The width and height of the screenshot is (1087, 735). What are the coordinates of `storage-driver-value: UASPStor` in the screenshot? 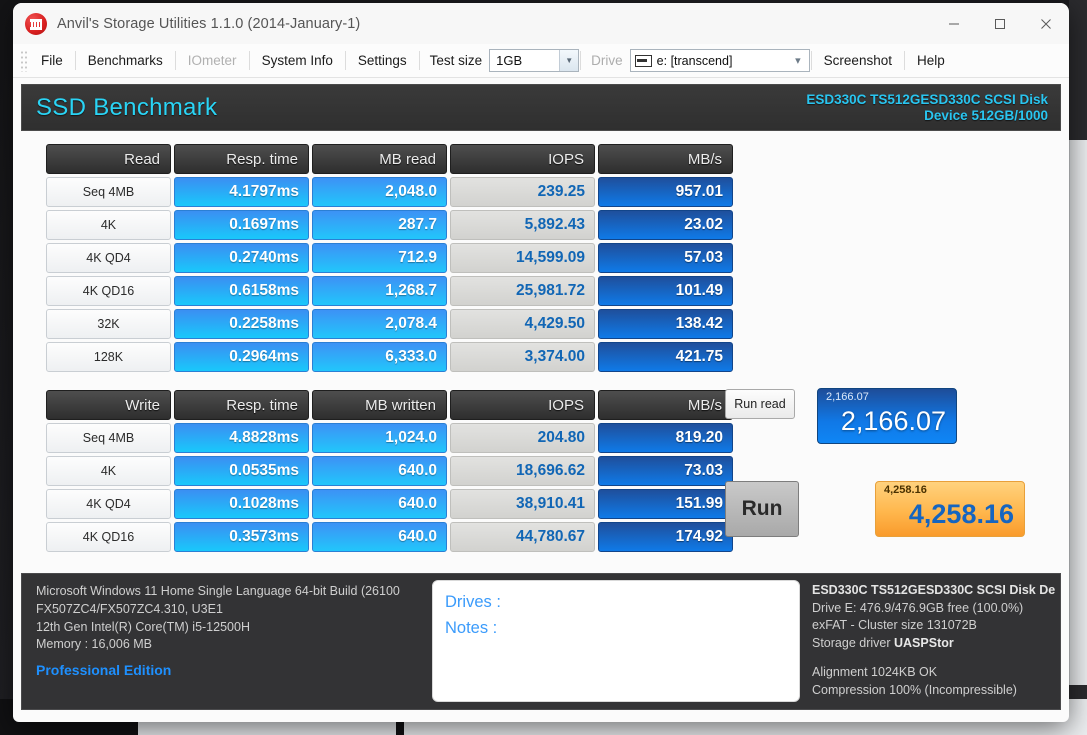 It's located at (924, 642).